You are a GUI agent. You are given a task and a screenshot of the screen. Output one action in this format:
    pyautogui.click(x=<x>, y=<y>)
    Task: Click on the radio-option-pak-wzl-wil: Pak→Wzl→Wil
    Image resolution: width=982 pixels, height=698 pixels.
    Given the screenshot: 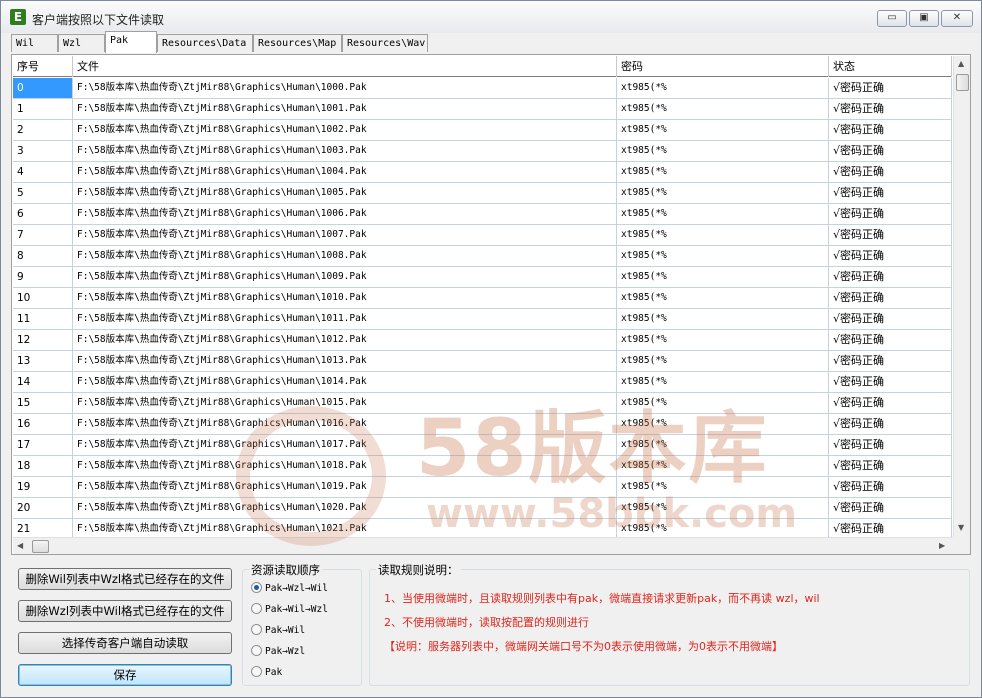 What is the action you would take?
    pyautogui.click(x=289, y=589)
    